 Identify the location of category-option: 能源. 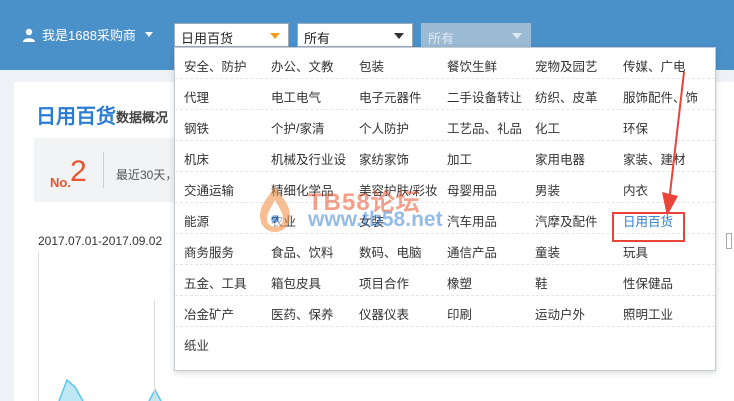
(196, 220).